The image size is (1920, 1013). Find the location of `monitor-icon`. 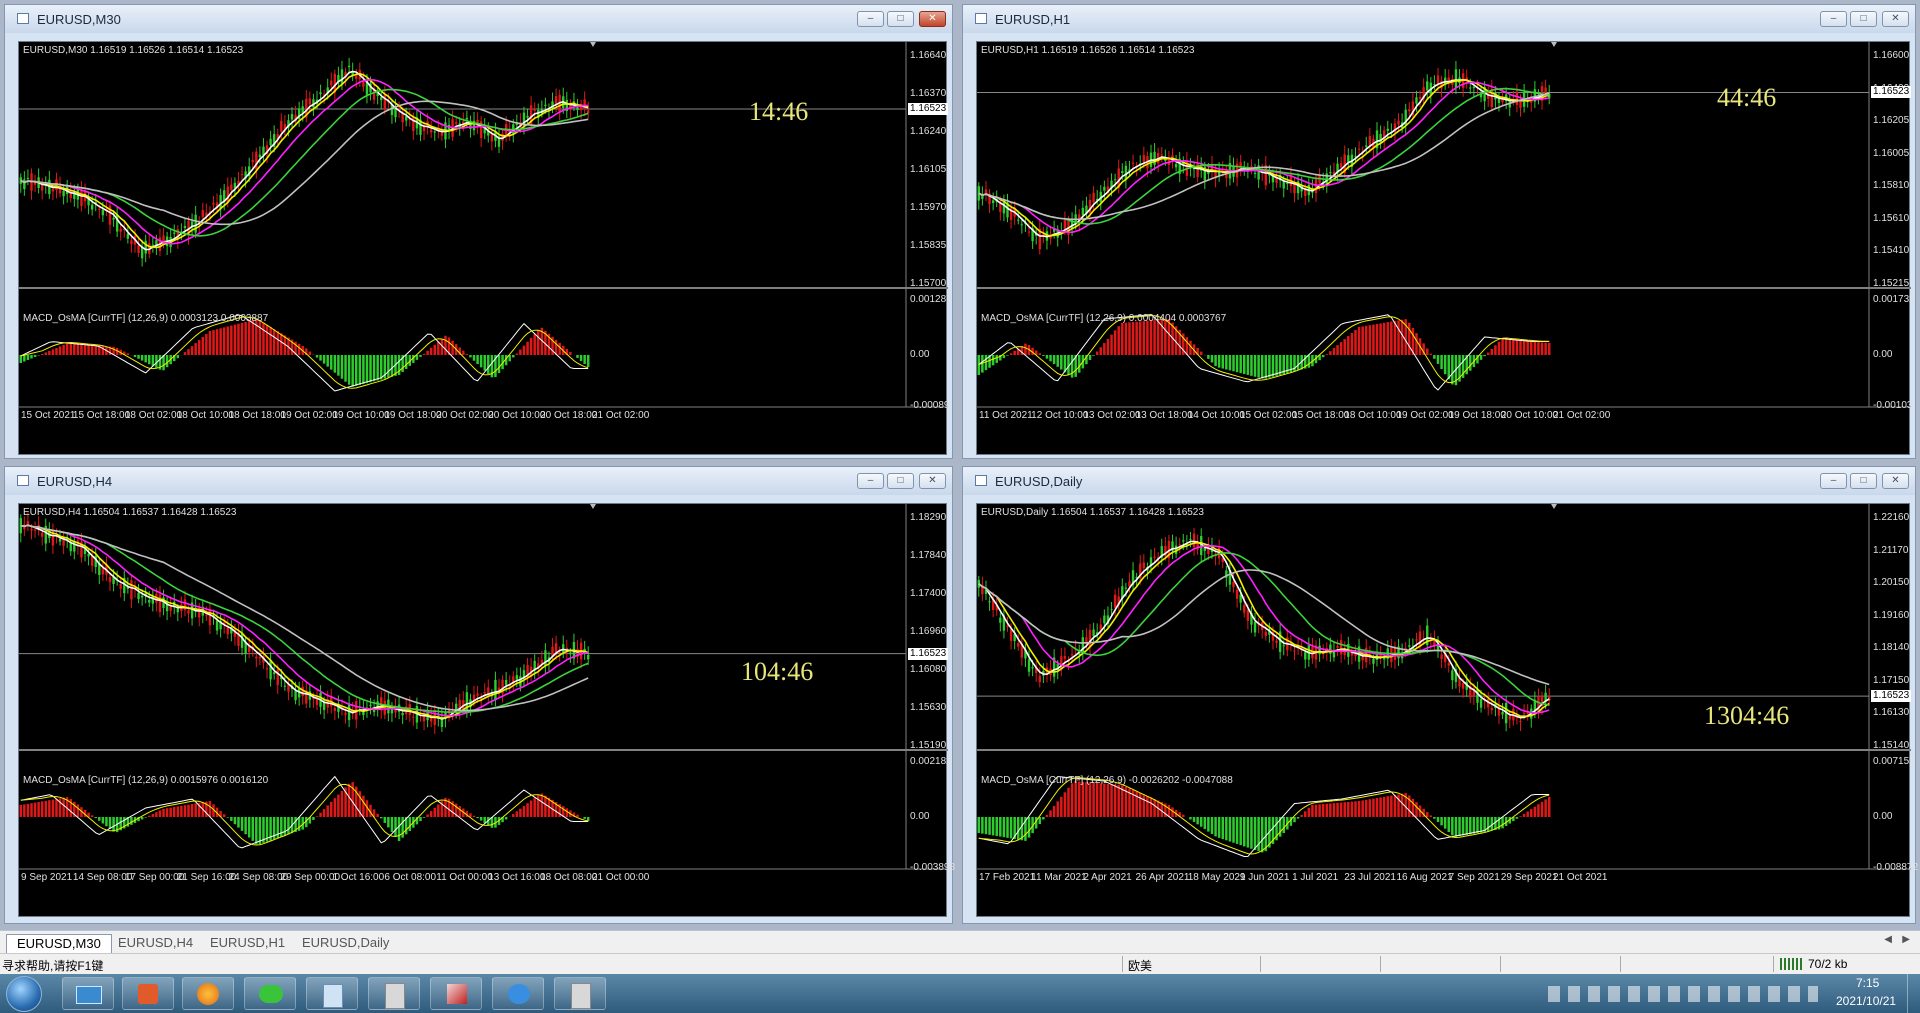

monitor-icon is located at coordinates (89, 995).